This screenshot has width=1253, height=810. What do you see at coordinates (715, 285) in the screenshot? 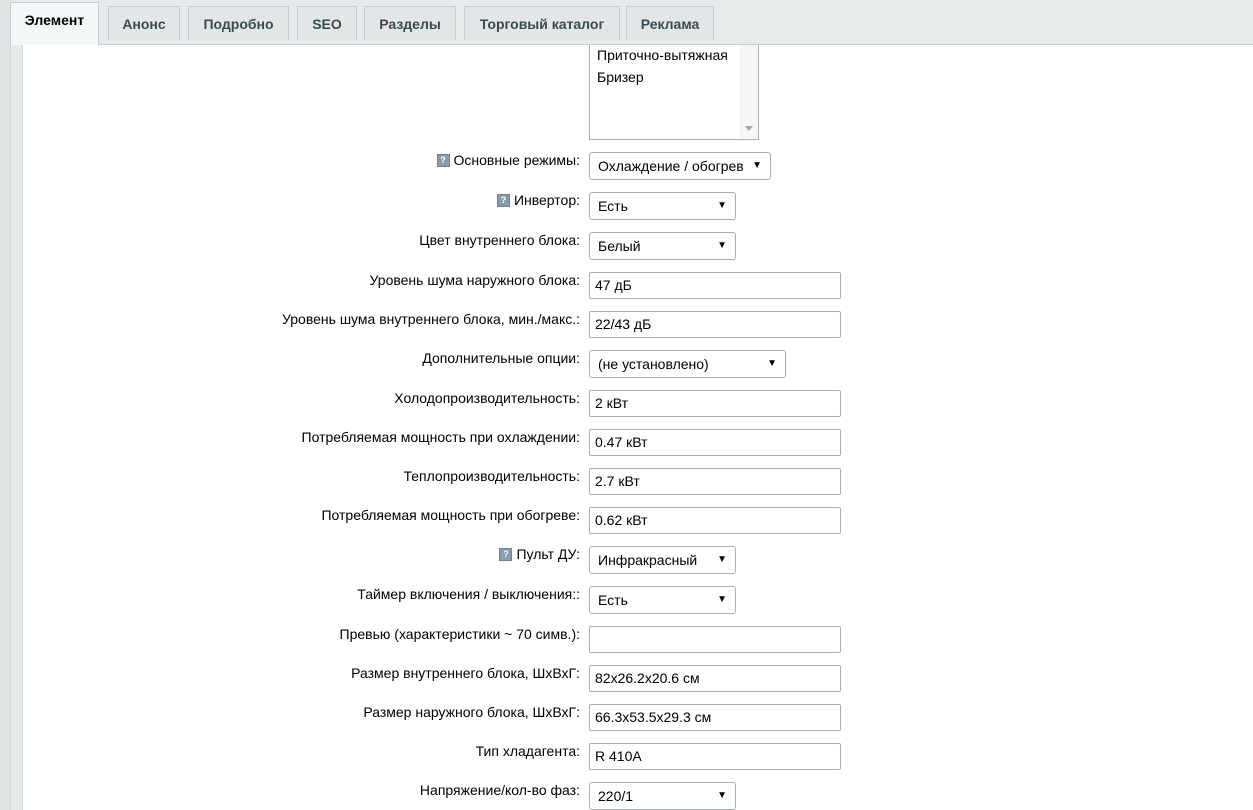
I see `outdoor-noise-input: 47 дБ` at bounding box center [715, 285].